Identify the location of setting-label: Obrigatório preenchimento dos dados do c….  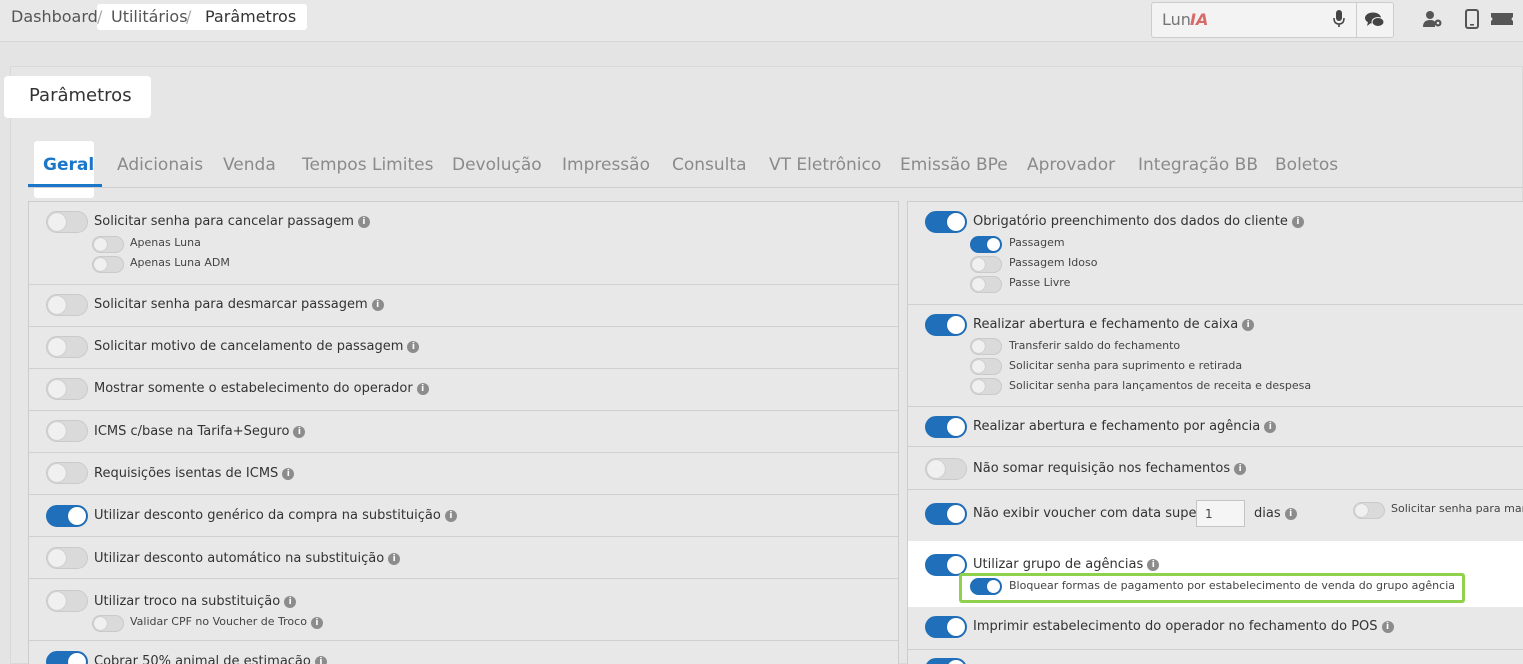
(1138, 221).